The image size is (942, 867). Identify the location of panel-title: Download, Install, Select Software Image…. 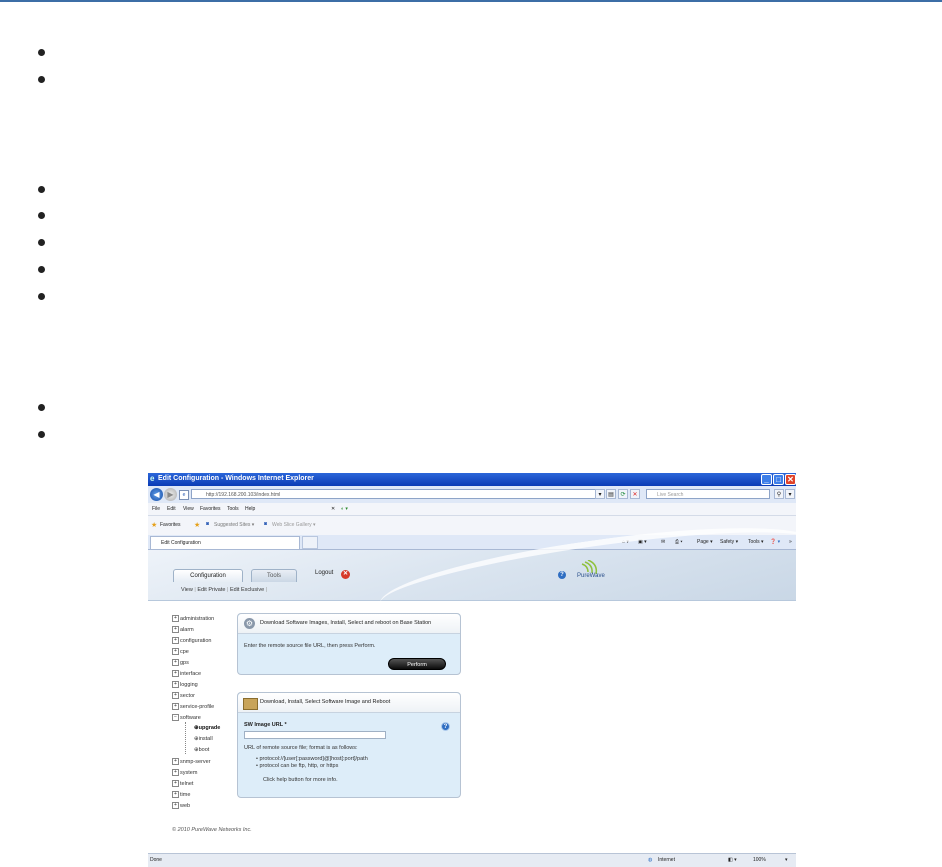
(325, 702).